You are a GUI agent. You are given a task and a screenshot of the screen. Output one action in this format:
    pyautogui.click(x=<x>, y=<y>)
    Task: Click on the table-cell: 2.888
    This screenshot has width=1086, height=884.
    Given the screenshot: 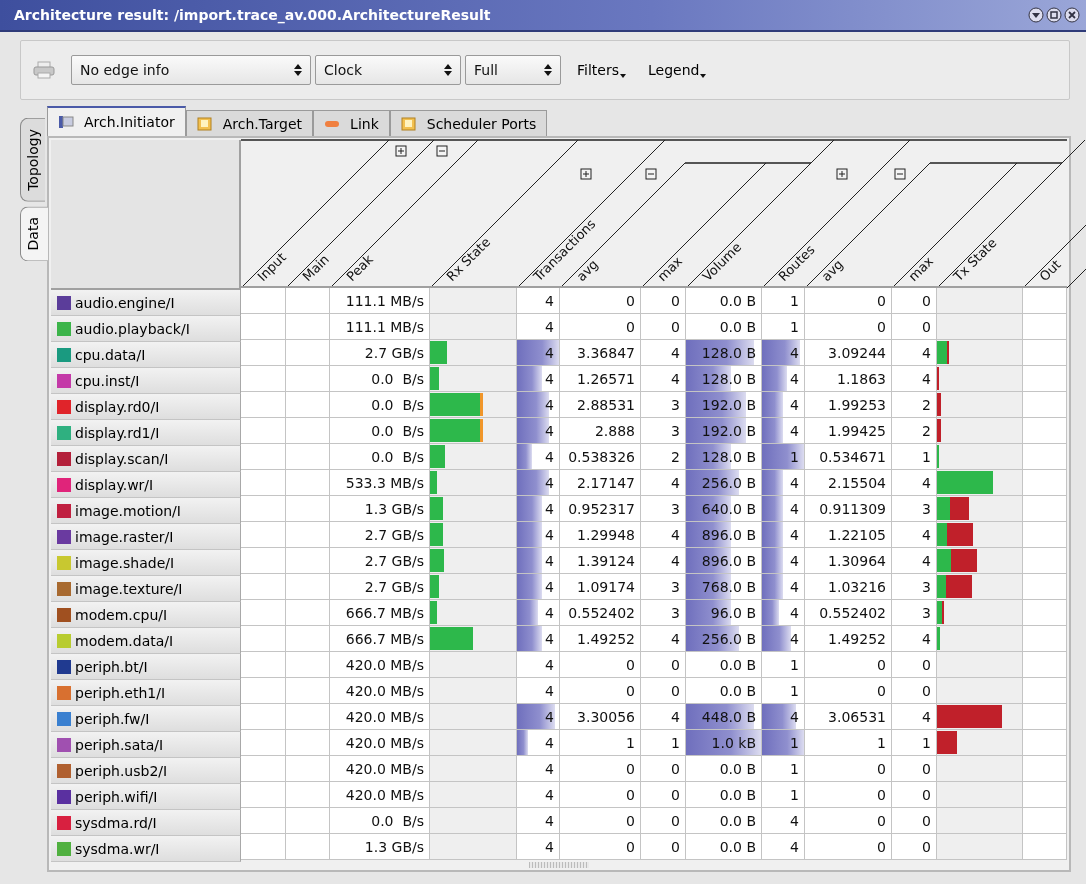 What is the action you would take?
    pyautogui.click(x=600, y=431)
    